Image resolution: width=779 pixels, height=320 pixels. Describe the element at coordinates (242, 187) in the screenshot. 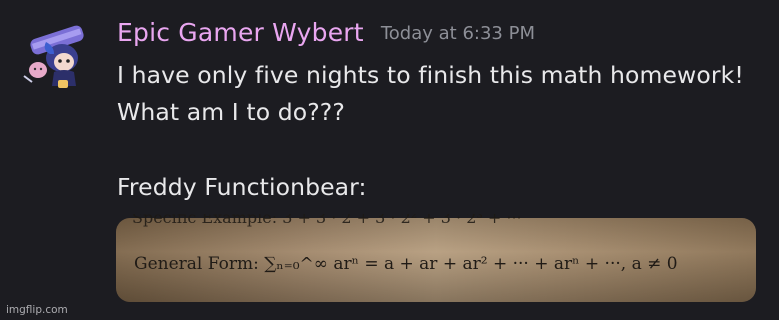

I see `message-line: Freddy Functionbear:` at that location.